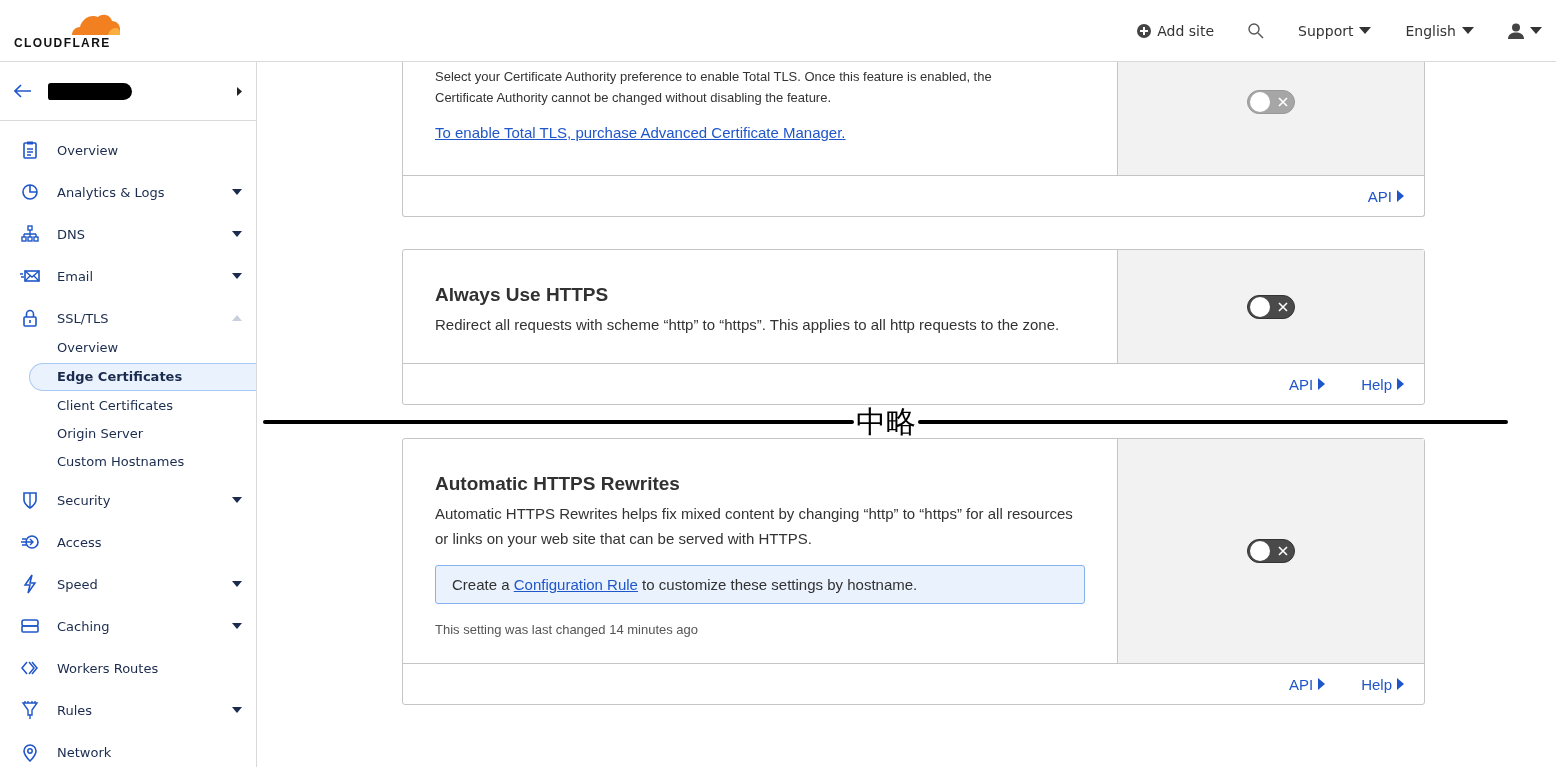 The height and width of the screenshot is (767, 1556). Describe the element at coordinates (142, 406) in the screenshot. I see `submenu-item: Client Certificates` at that location.